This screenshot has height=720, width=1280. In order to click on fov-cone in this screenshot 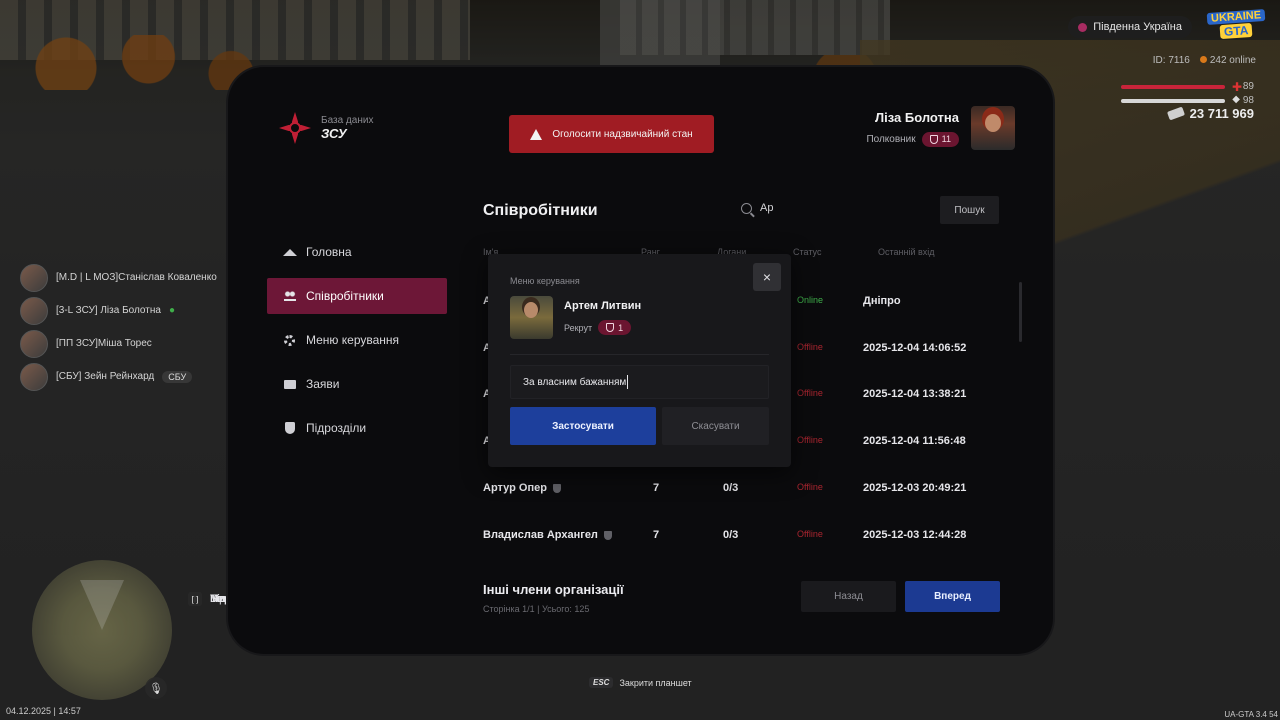, I will do `click(102, 605)`.